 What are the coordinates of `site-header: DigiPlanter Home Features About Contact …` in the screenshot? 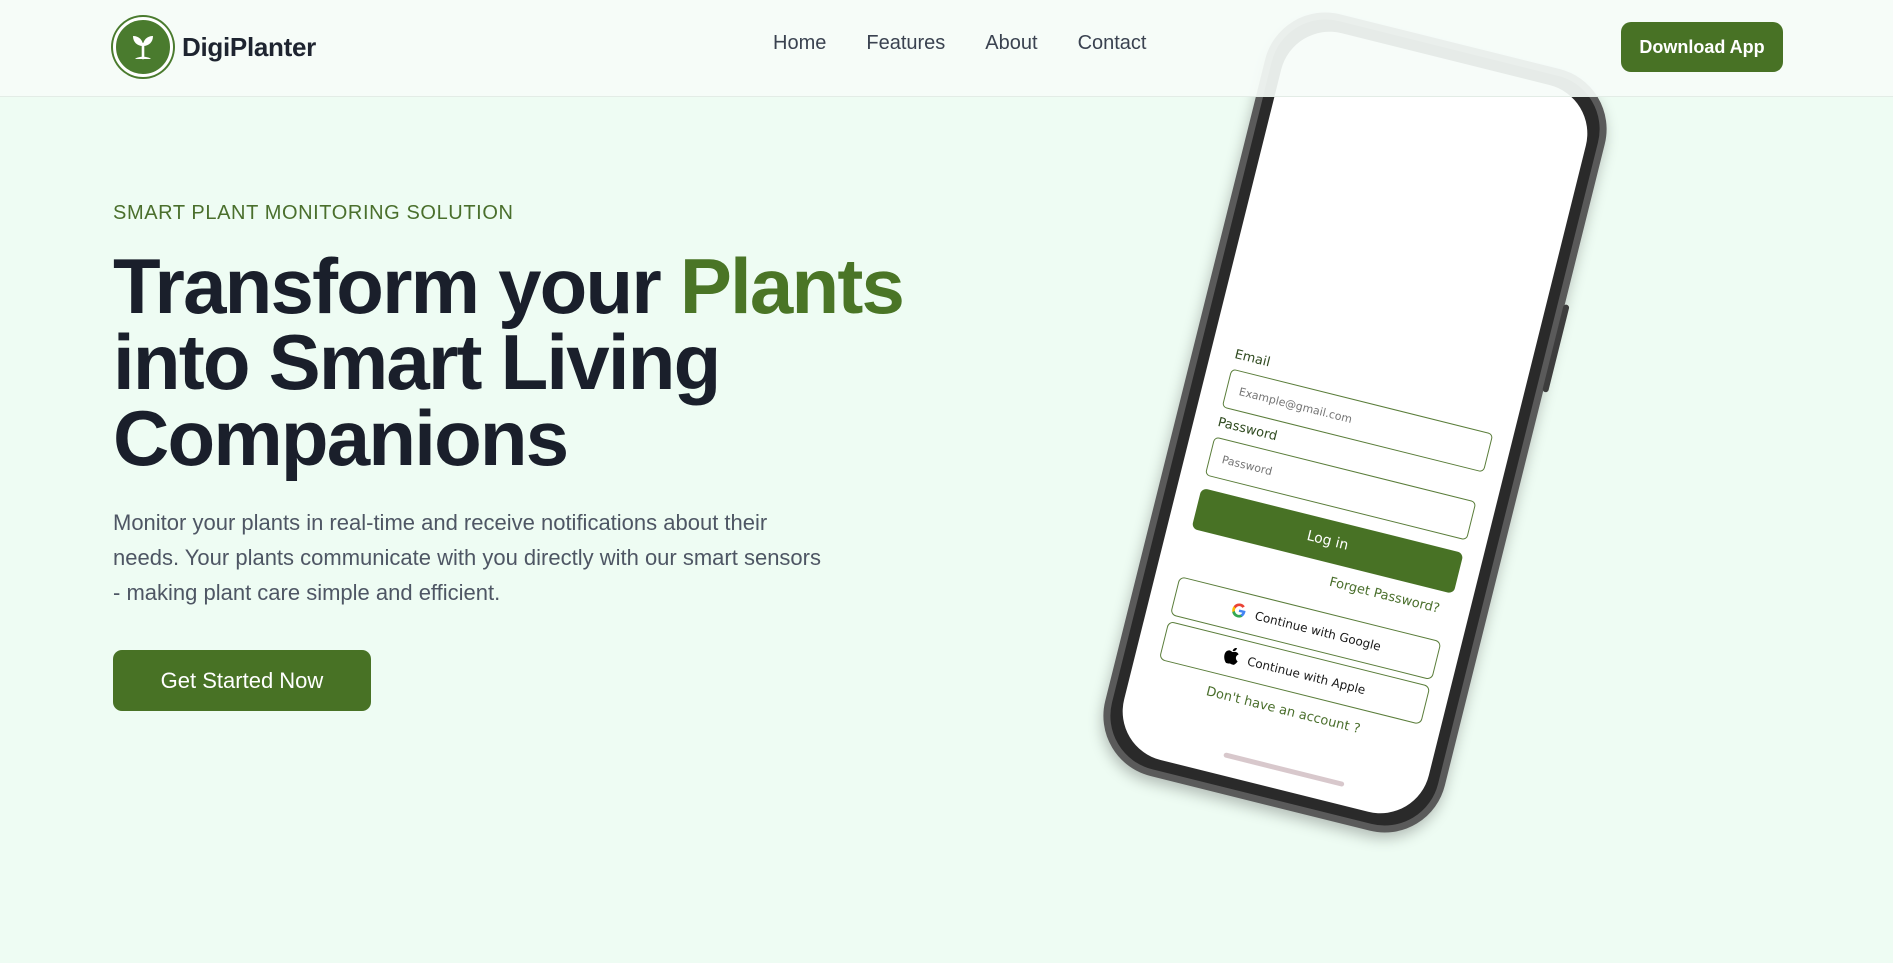 It's located at (946, 48).